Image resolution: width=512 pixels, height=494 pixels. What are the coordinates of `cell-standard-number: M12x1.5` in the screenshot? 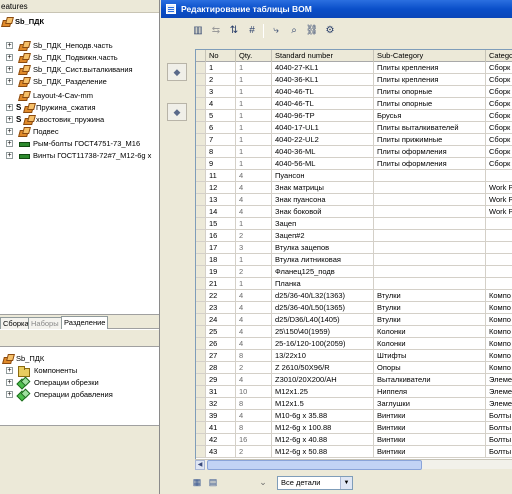 It's located at (323, 403).